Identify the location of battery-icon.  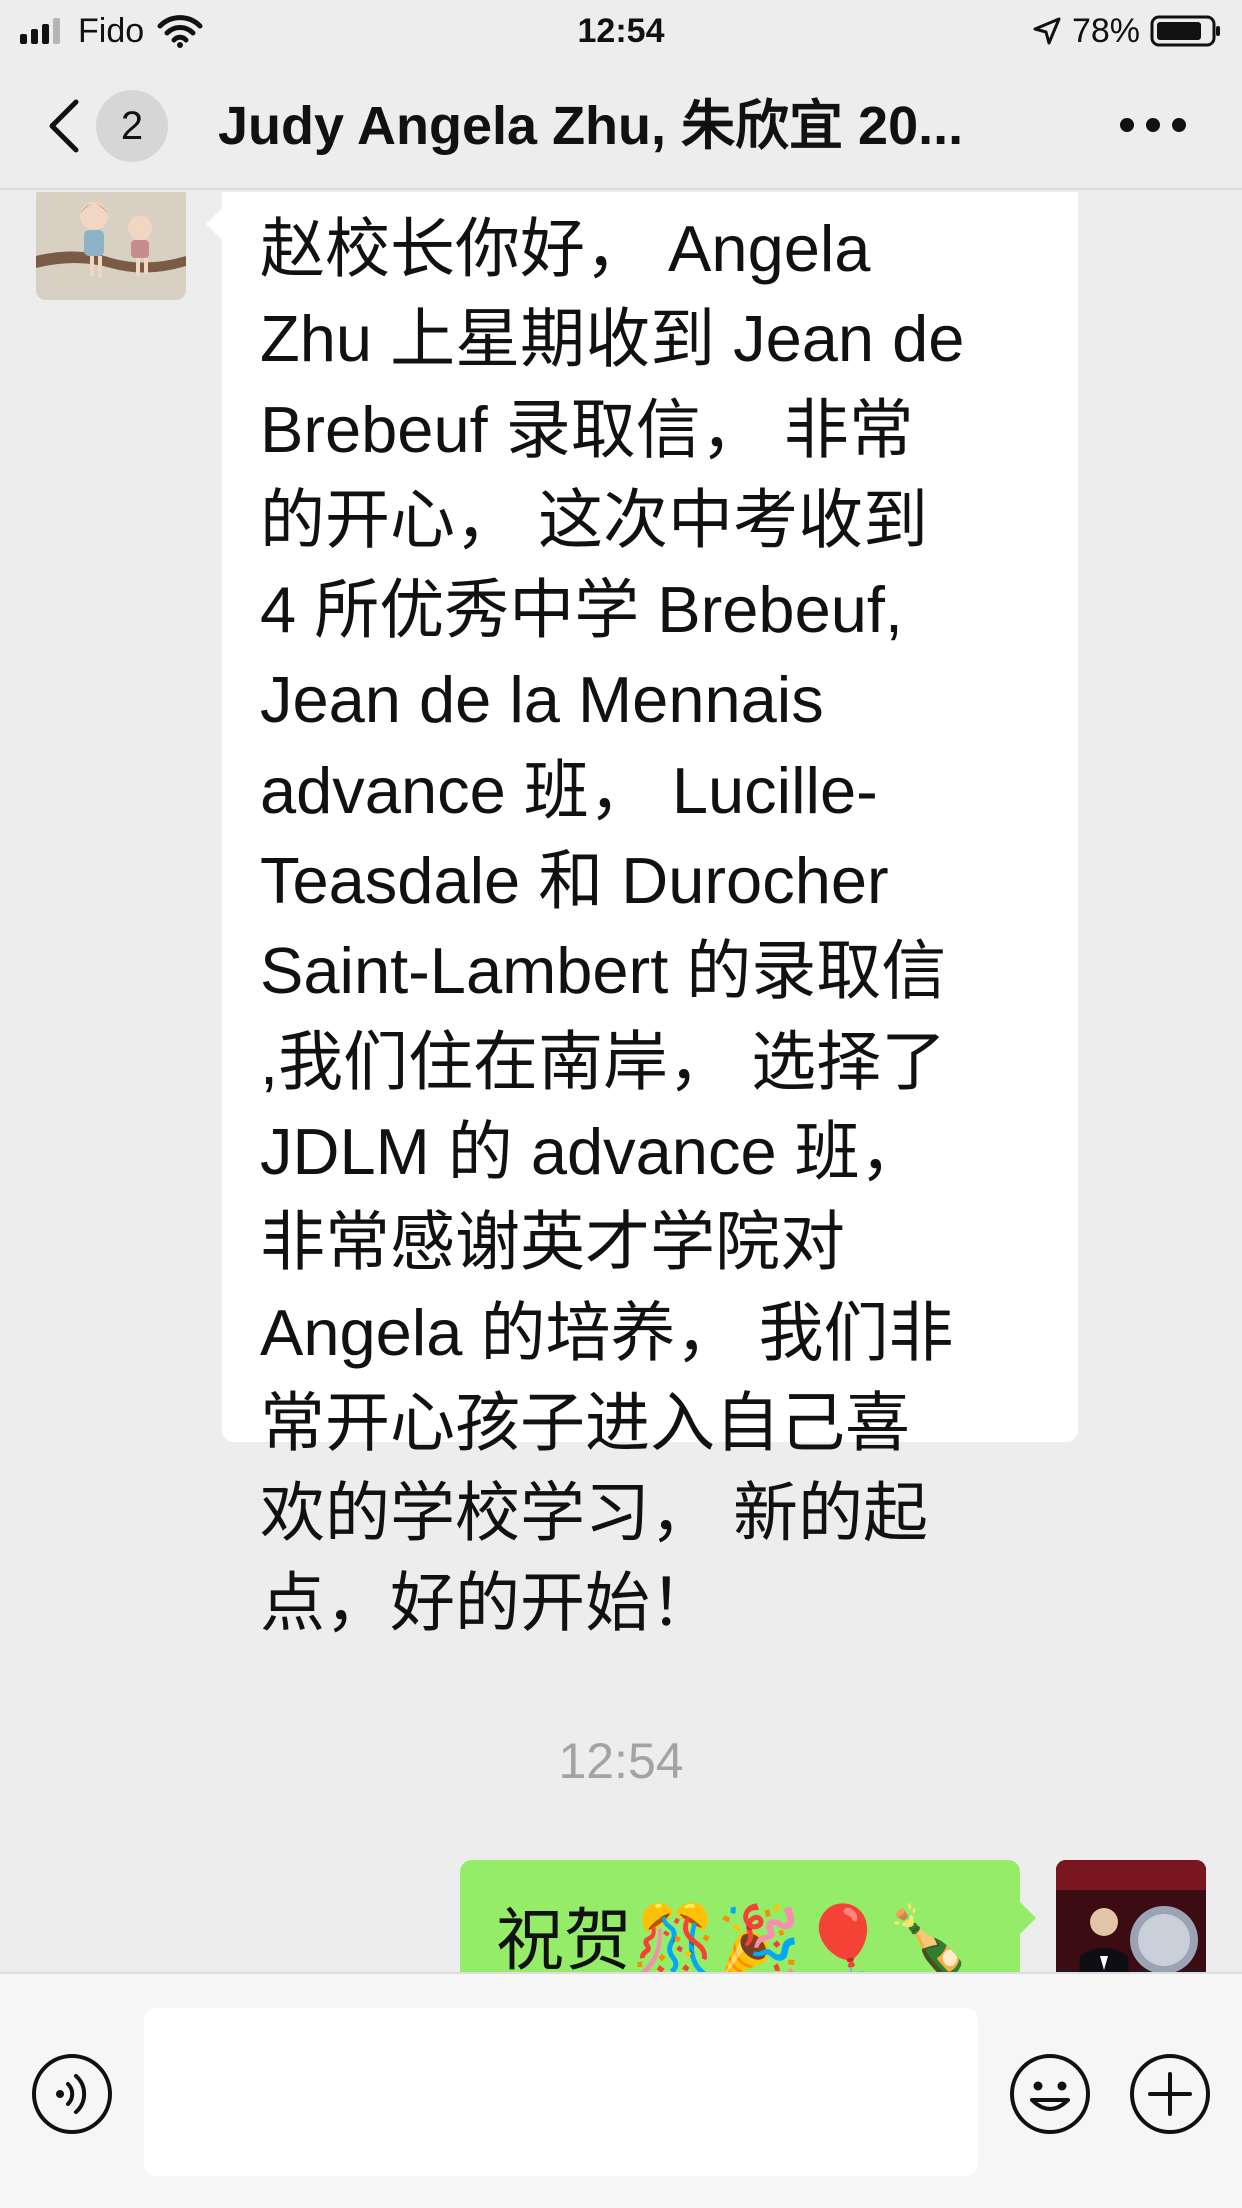
(1185, 31).